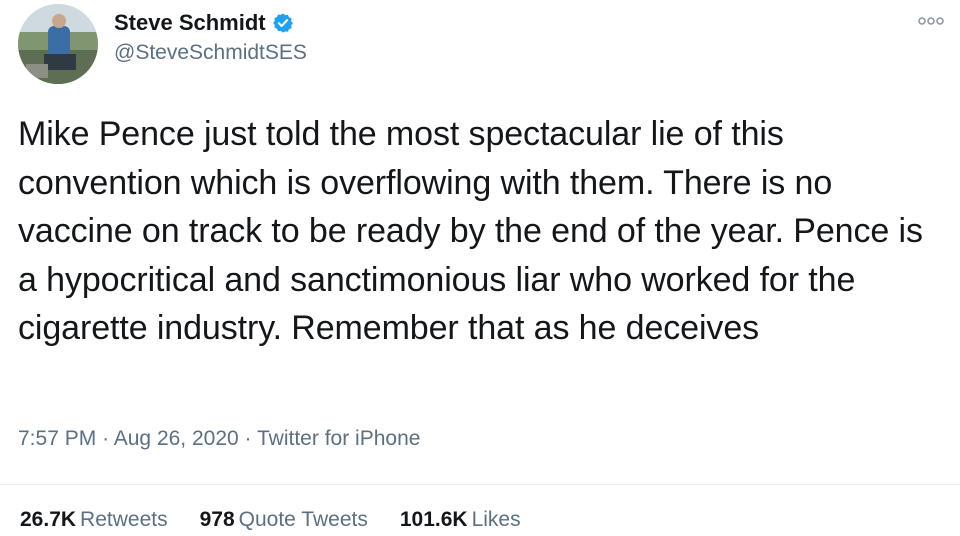  I want to click on likes-stat: 101.6K Likes, so click(460, 520).